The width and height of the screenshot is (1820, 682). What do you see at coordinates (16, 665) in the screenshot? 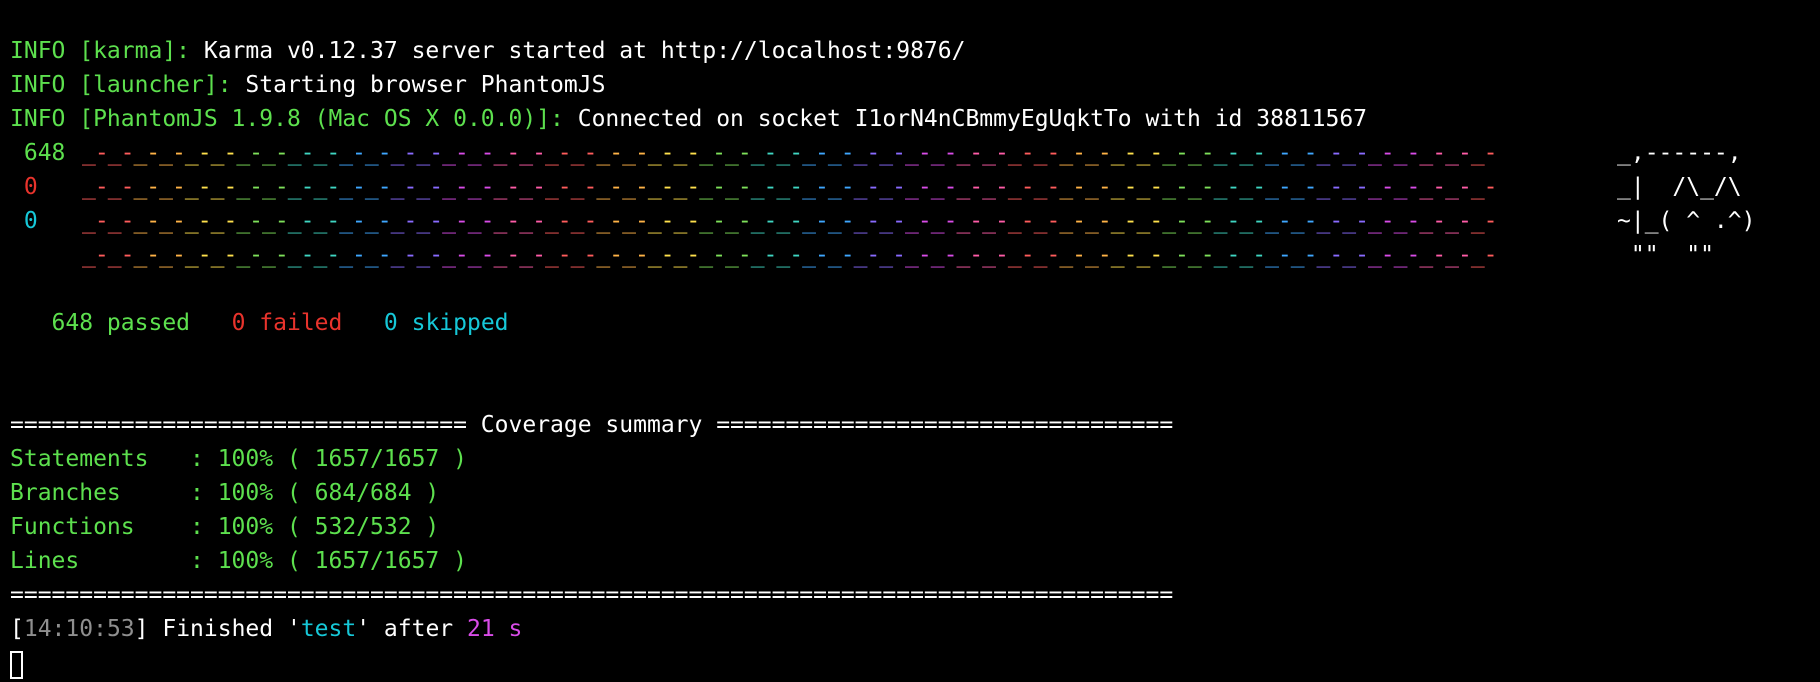
I see `text-cursor` at bounding box center [16, 665].